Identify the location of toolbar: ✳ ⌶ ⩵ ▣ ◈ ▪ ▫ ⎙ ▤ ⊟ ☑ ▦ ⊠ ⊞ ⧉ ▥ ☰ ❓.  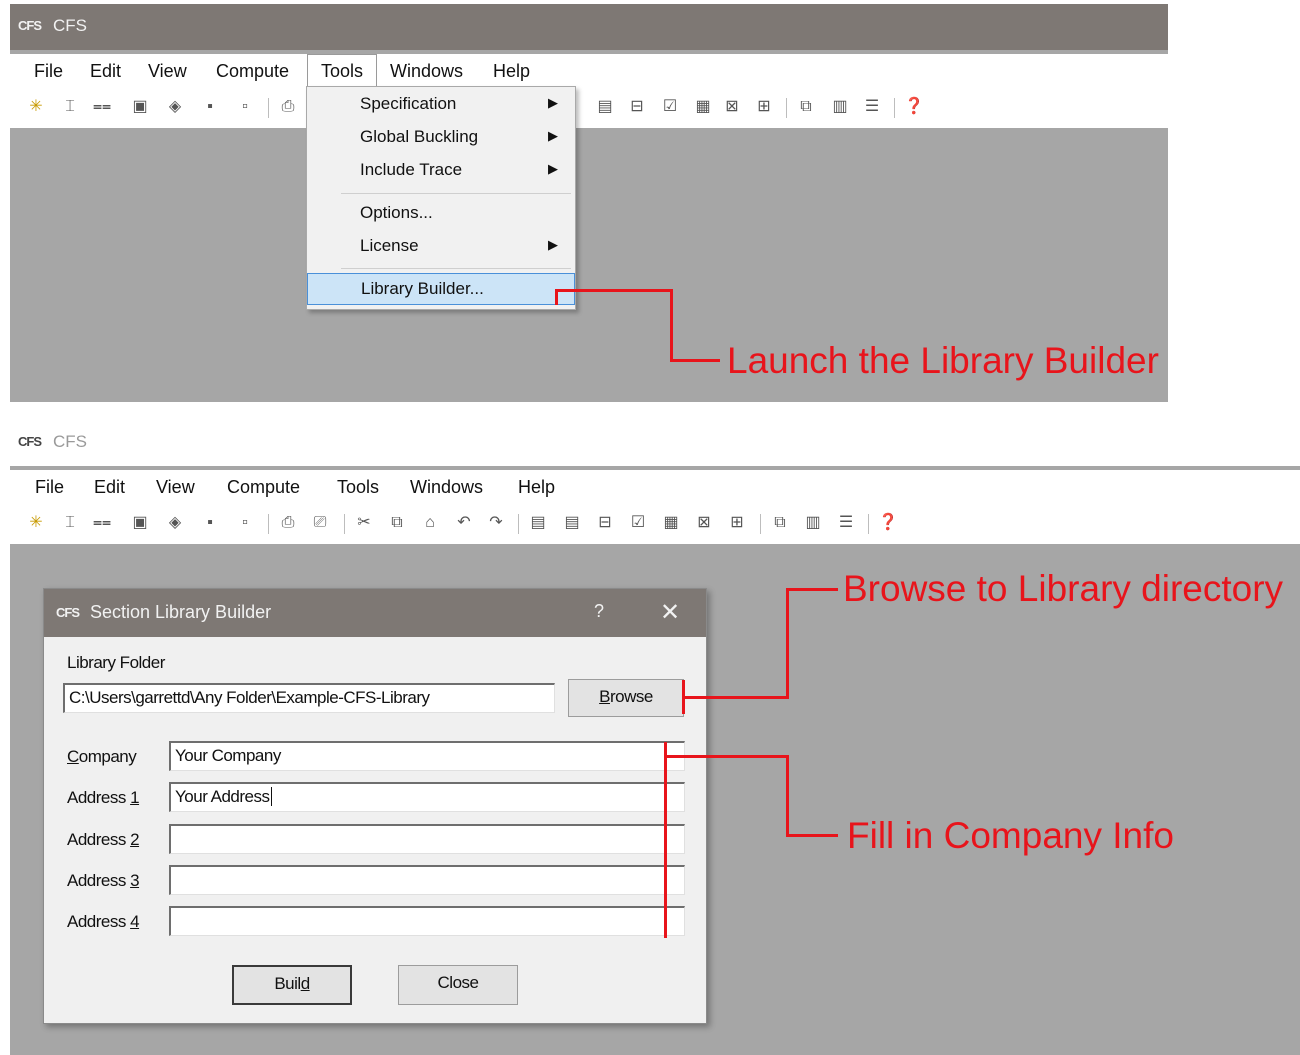
(589, 108).